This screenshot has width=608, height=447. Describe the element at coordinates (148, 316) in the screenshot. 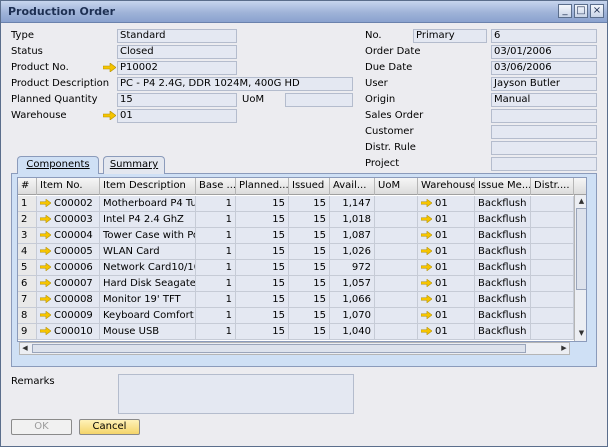

I see `item-description-cell: Keyboard Comfort U` at that location.